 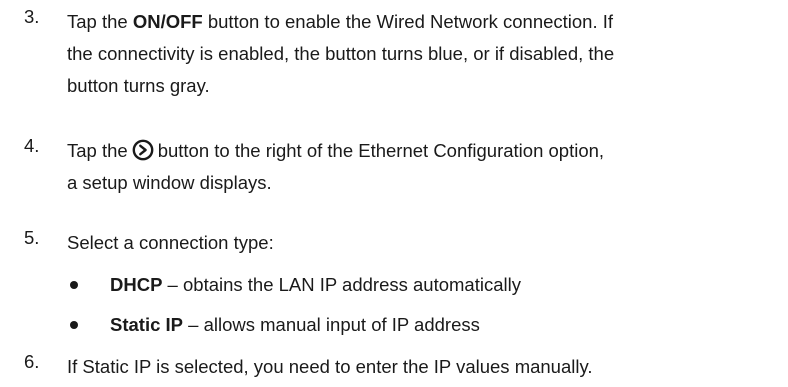 What do you see at coordinates (146, 324) in the screenshot?
I see `bullet-term: Static IP` at bounding box center [146, 324].